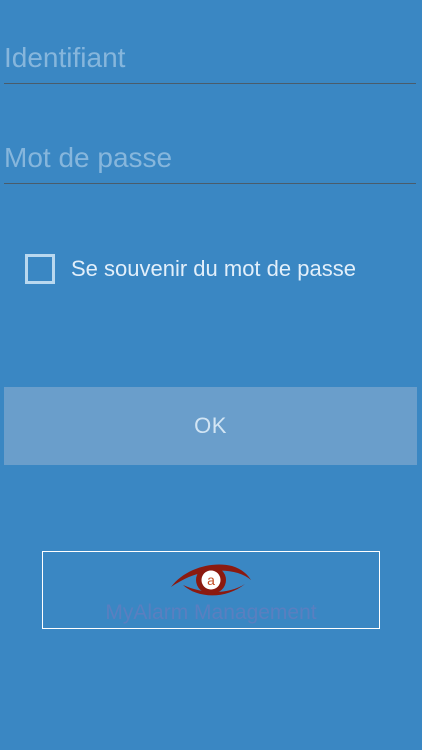  I want to click on remember-password-checkbox, so click(40, 269).